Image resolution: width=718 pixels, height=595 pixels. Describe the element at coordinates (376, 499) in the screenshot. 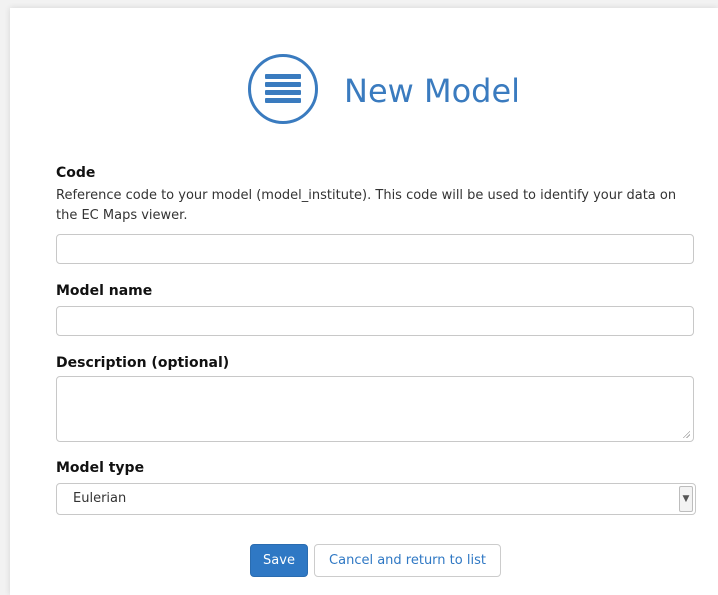

I see `model-type-select: Eulerian ▼` at that location.